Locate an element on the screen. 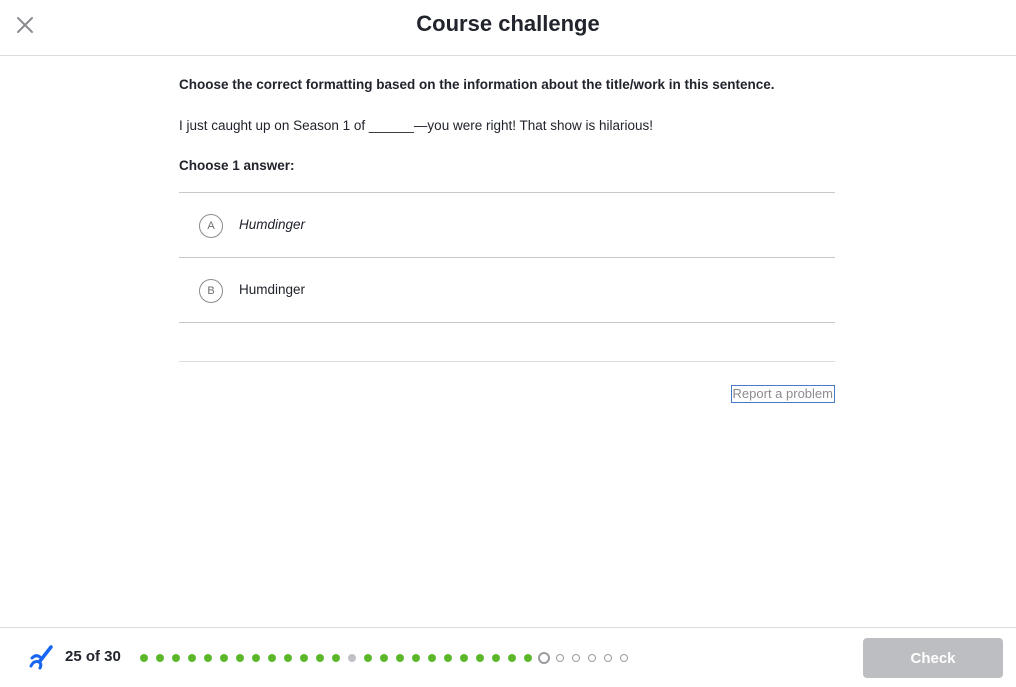 This screenshot has height=687, width=1016. answer-choices: A Humdinger B Humdinger is located at coordinates (507, 257).